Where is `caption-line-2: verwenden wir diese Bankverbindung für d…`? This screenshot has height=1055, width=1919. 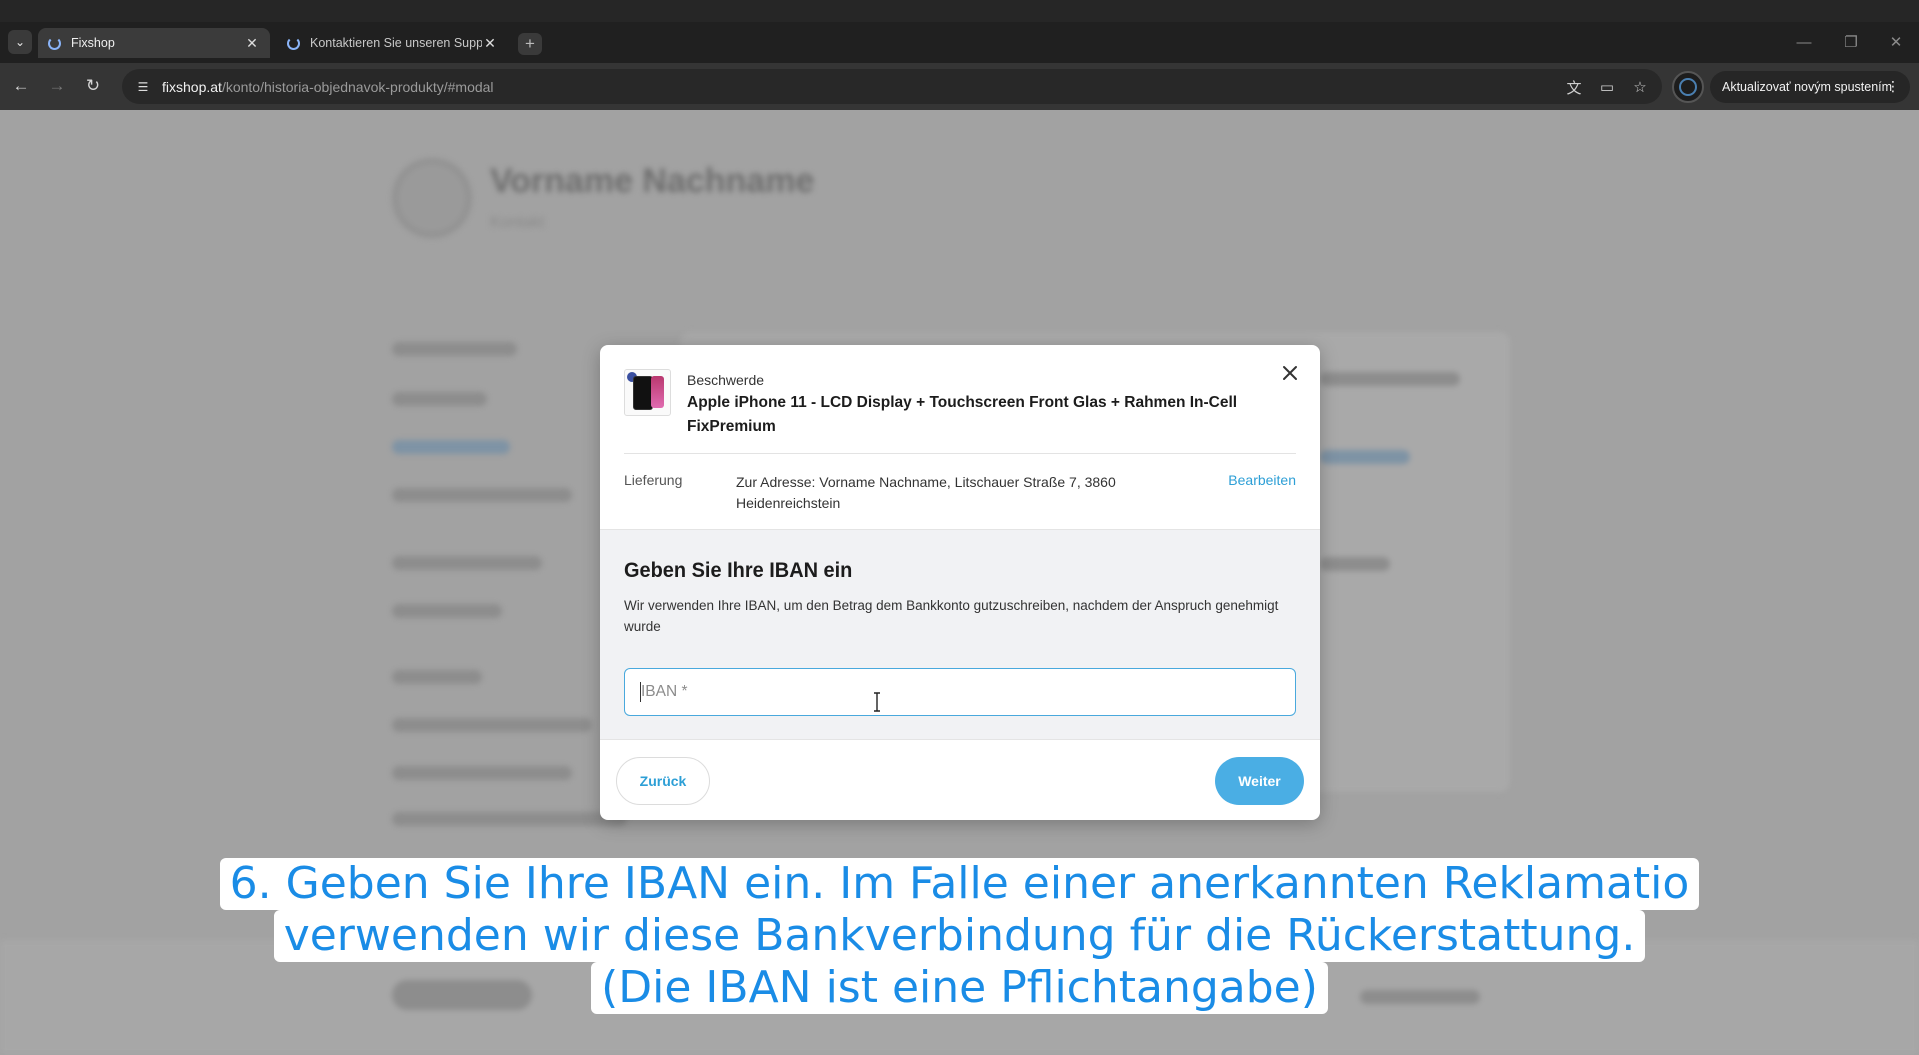
caption-line-2: verwenden wir diese Bankverbindung für d… is located at coordinates (959, 936).